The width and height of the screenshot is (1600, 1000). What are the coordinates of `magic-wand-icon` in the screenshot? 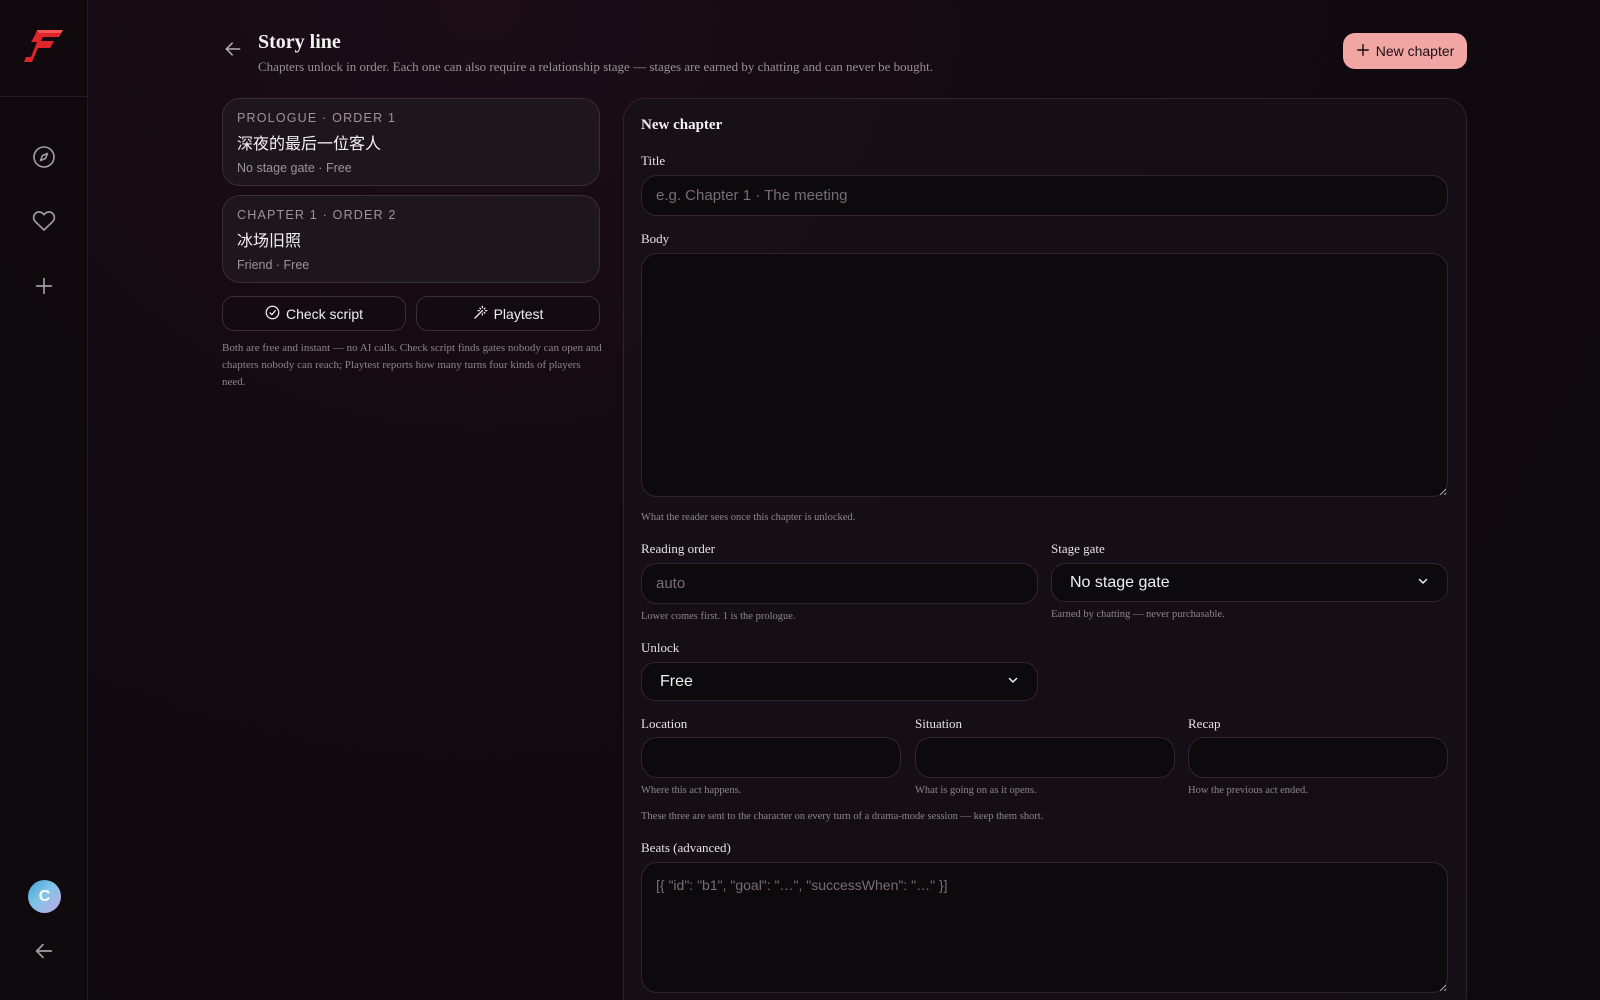 It's located at (480, 314).